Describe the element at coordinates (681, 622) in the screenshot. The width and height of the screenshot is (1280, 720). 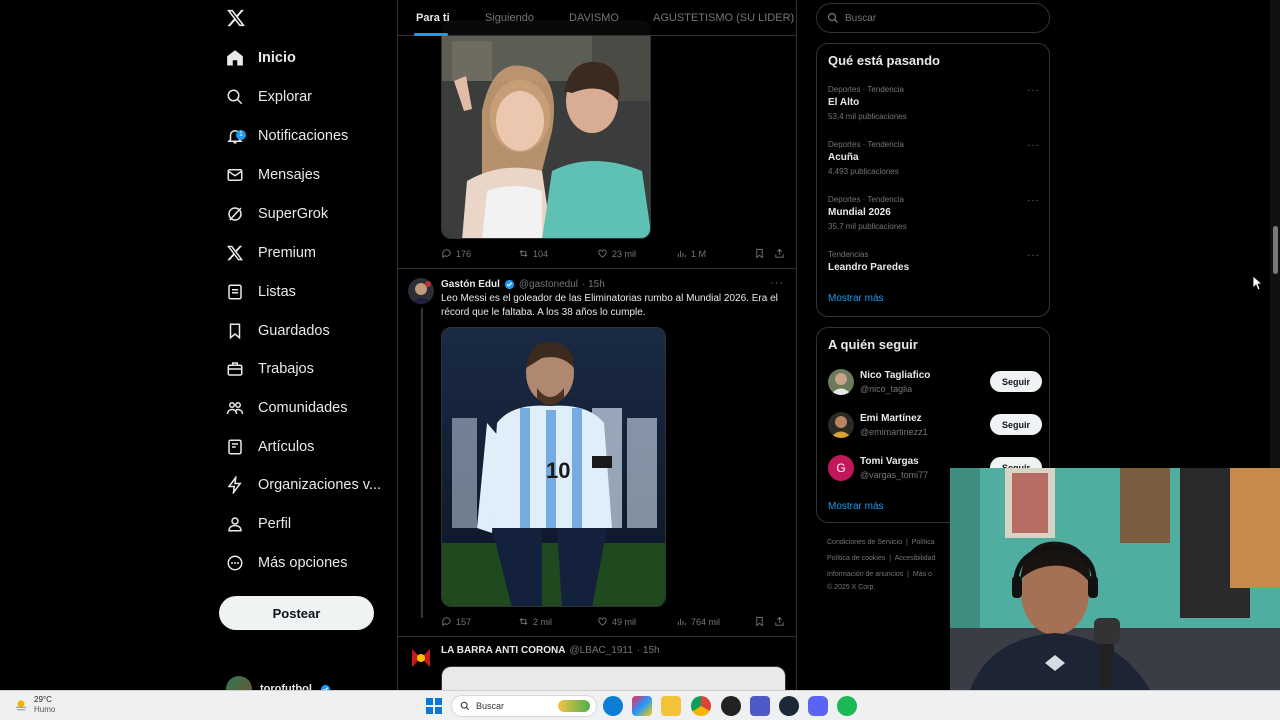
I see `chart-icon` at that location.